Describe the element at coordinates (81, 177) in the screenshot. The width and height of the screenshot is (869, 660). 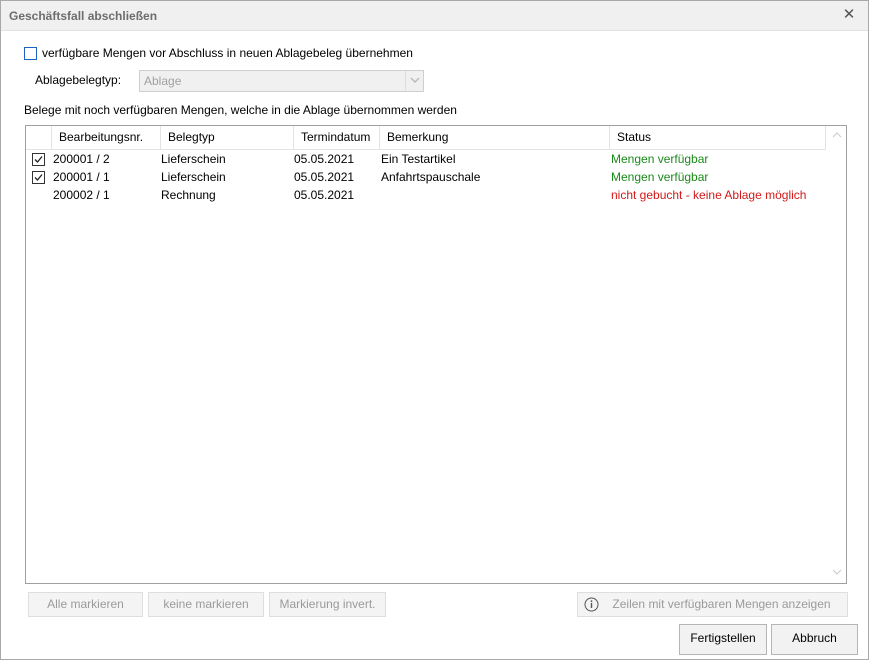
I see `cell-nr: 200001 / 1` at that location.